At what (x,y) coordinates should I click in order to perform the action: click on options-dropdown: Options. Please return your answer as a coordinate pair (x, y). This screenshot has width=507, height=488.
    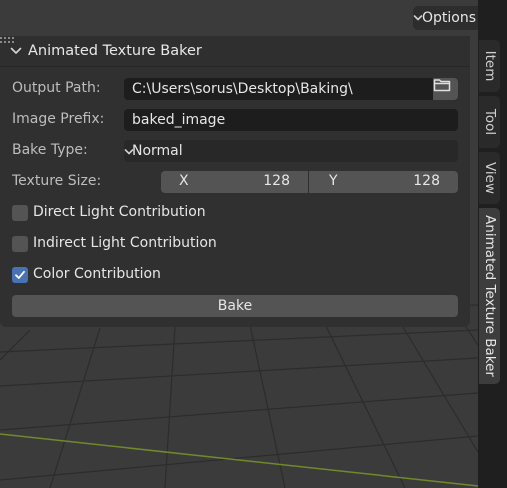
    Looking at the image, I should click on (445, 18).